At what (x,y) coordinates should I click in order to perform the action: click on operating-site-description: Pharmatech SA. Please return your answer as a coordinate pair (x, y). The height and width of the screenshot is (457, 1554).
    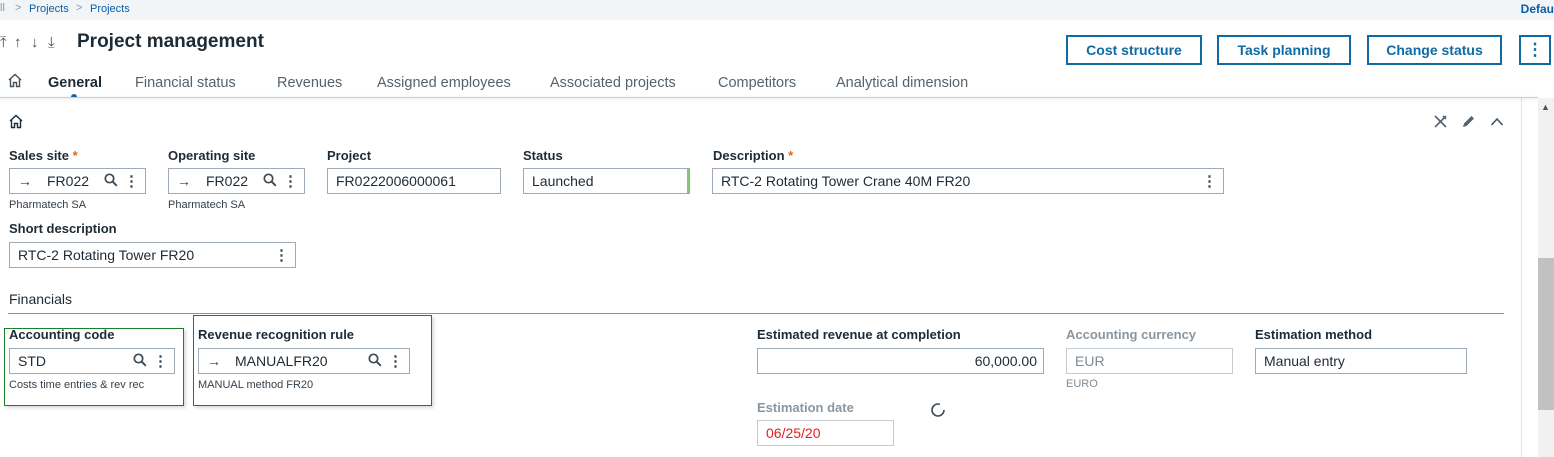
    Looking at the image, I should click on (207, 205).